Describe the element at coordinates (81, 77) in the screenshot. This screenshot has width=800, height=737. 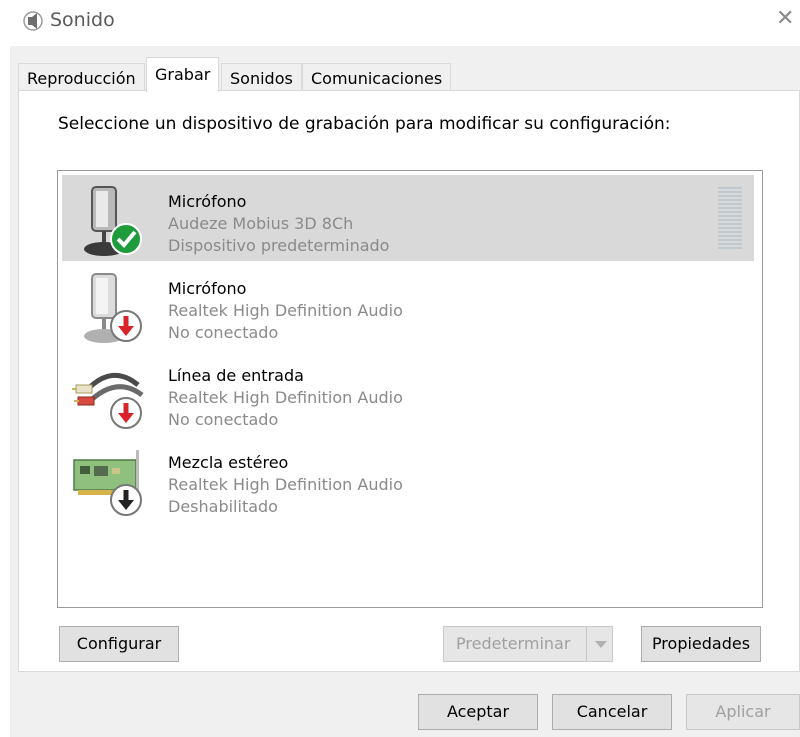
I see `tab-reproduccion: Reproducción` at that location.